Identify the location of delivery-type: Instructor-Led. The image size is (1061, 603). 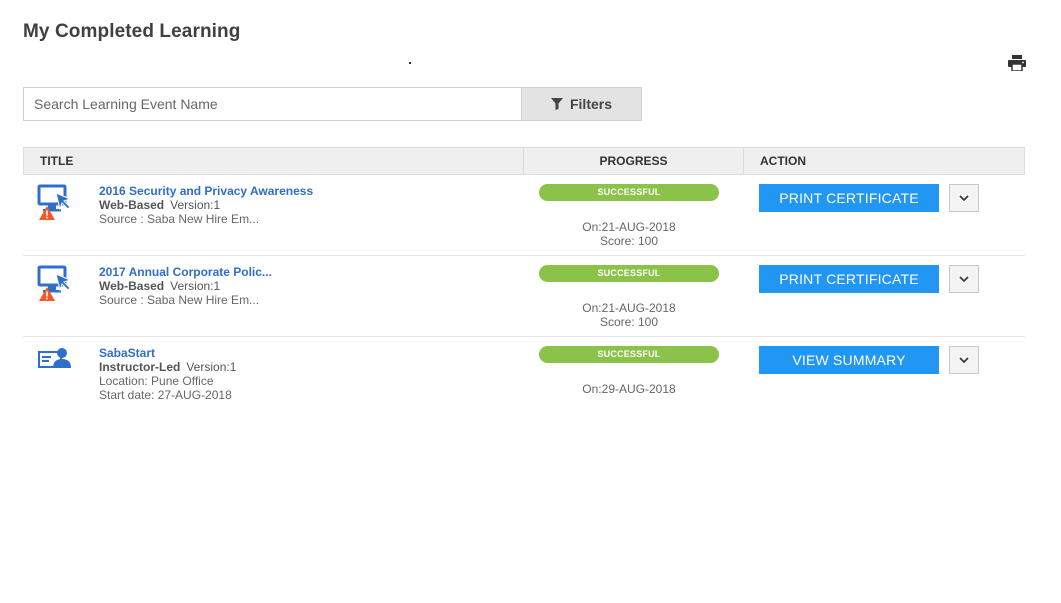
(140, 367).